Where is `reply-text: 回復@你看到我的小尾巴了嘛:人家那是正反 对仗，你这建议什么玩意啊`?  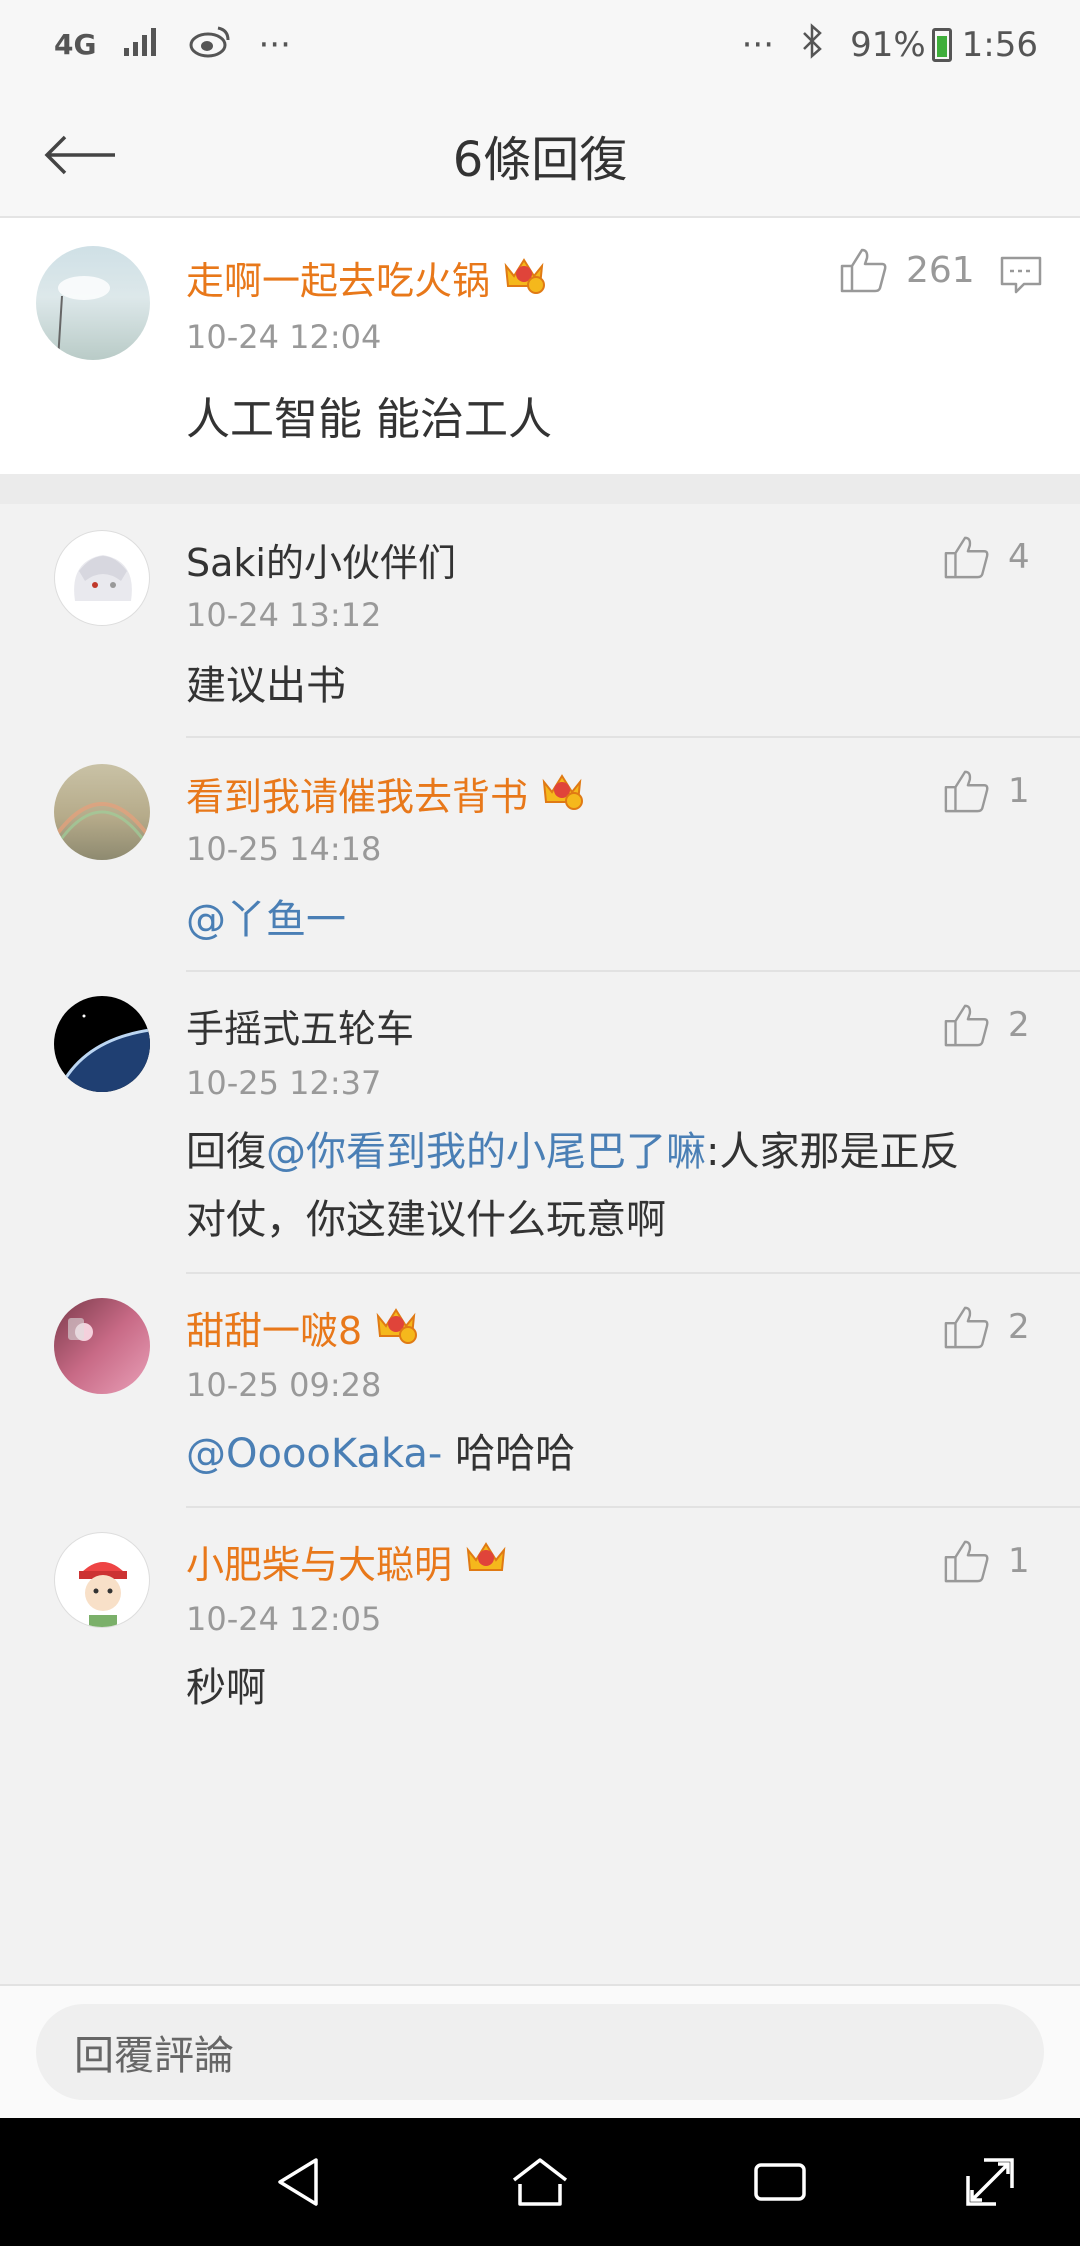
reply-text: 回復@你看到我的小尾巴了嘛:人家那是正反 对仗，你这建议什么玩意啊 is located at coordinates (616, 1186).